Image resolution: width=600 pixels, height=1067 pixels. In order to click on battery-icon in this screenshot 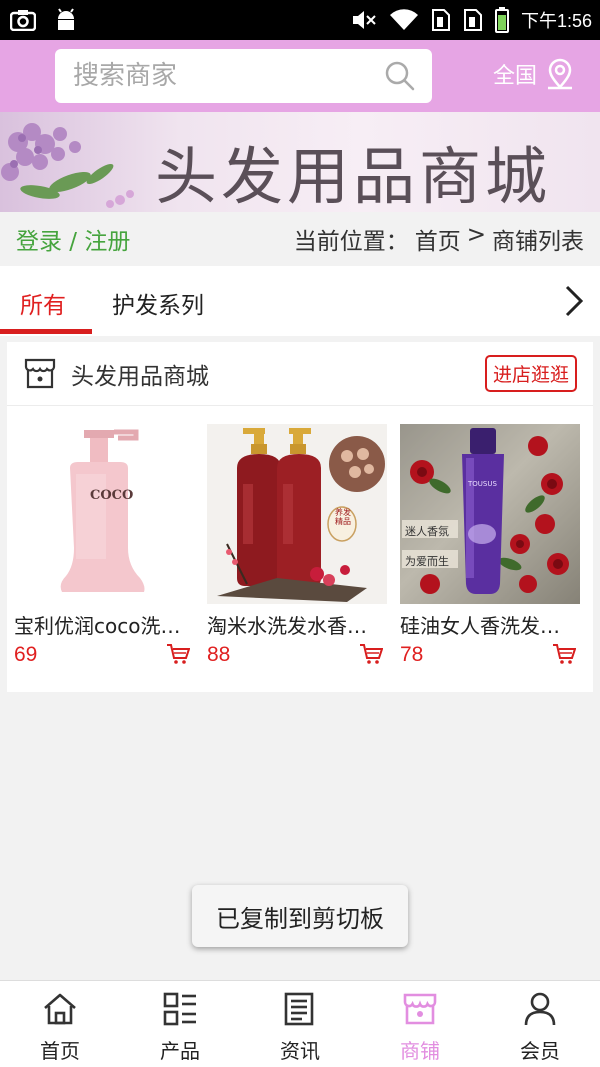, I will do `click(501, 20)`.